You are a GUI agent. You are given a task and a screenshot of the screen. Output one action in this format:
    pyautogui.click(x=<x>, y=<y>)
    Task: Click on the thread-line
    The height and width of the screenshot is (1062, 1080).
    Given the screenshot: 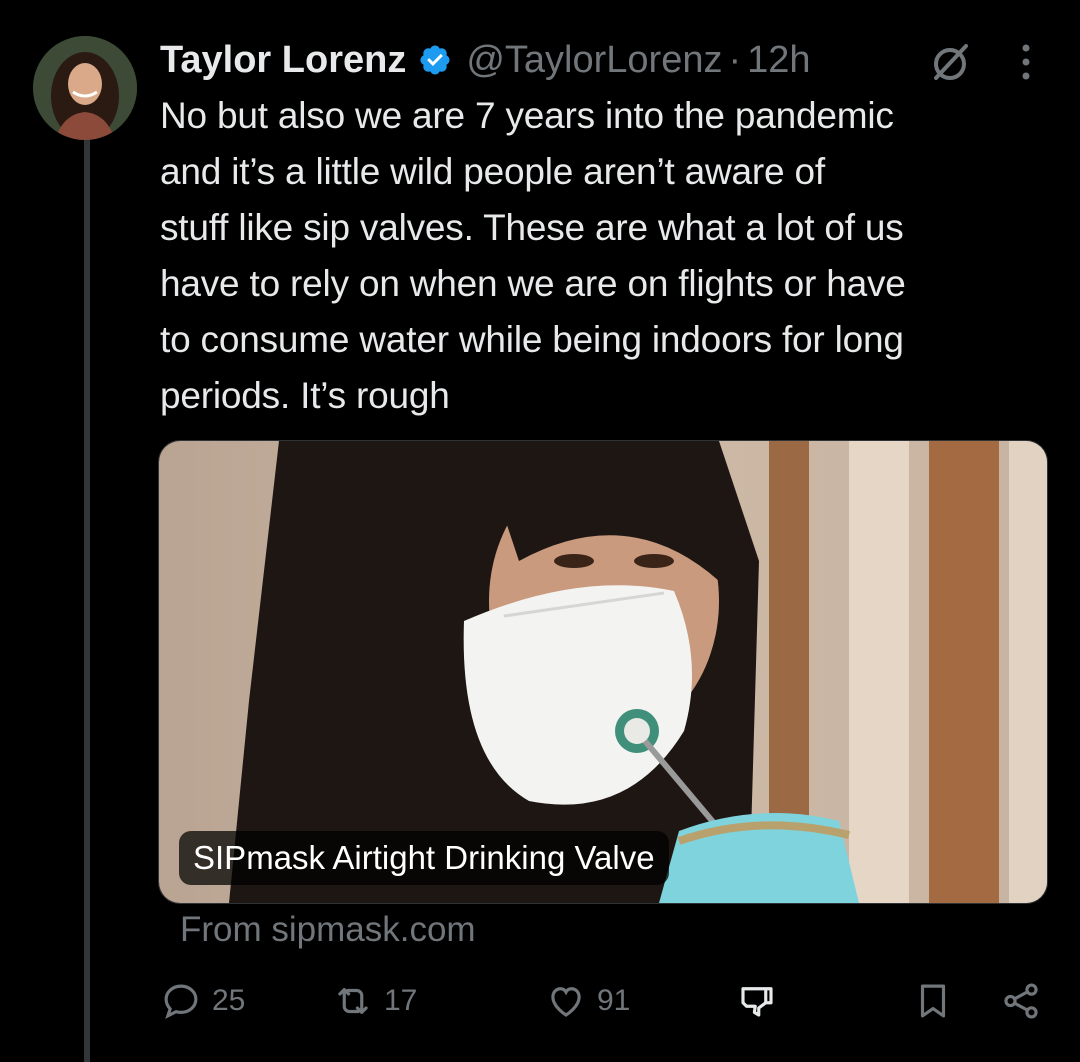 What is the action you would take?
    pyautogui.click(x=87, y=601)
    